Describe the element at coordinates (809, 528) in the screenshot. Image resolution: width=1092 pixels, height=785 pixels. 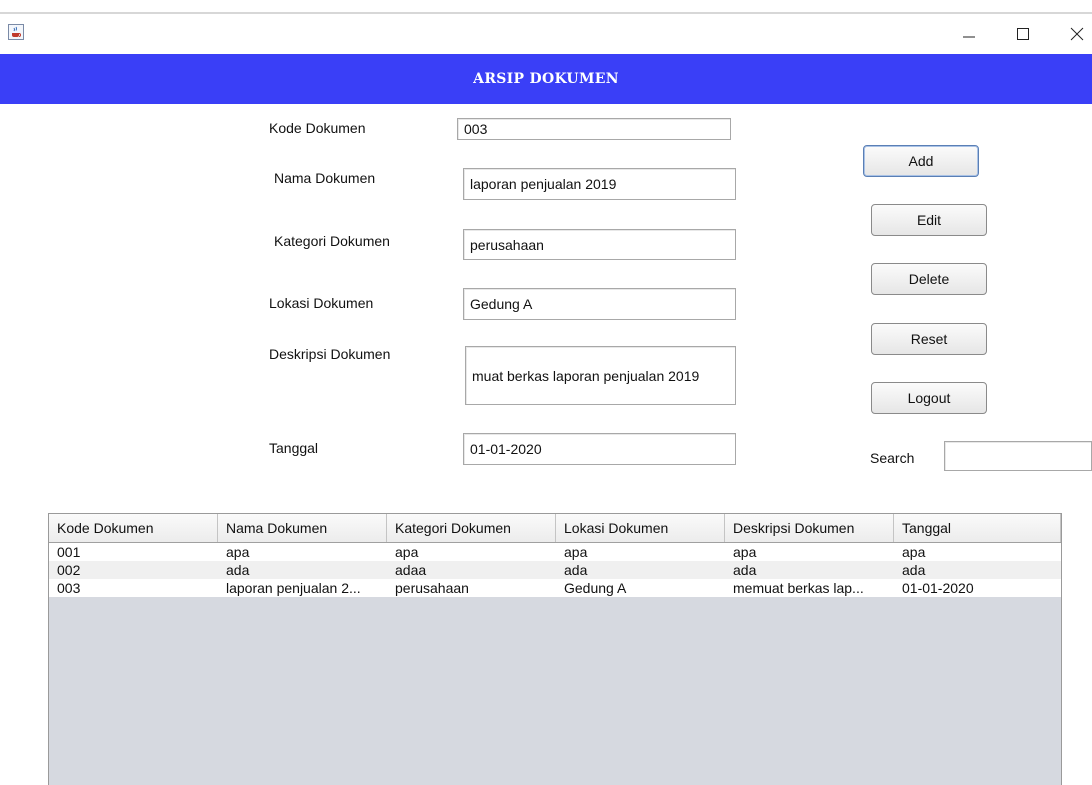
I see `column-header-deskripsi: Deskripsi Dokumen` at that location.